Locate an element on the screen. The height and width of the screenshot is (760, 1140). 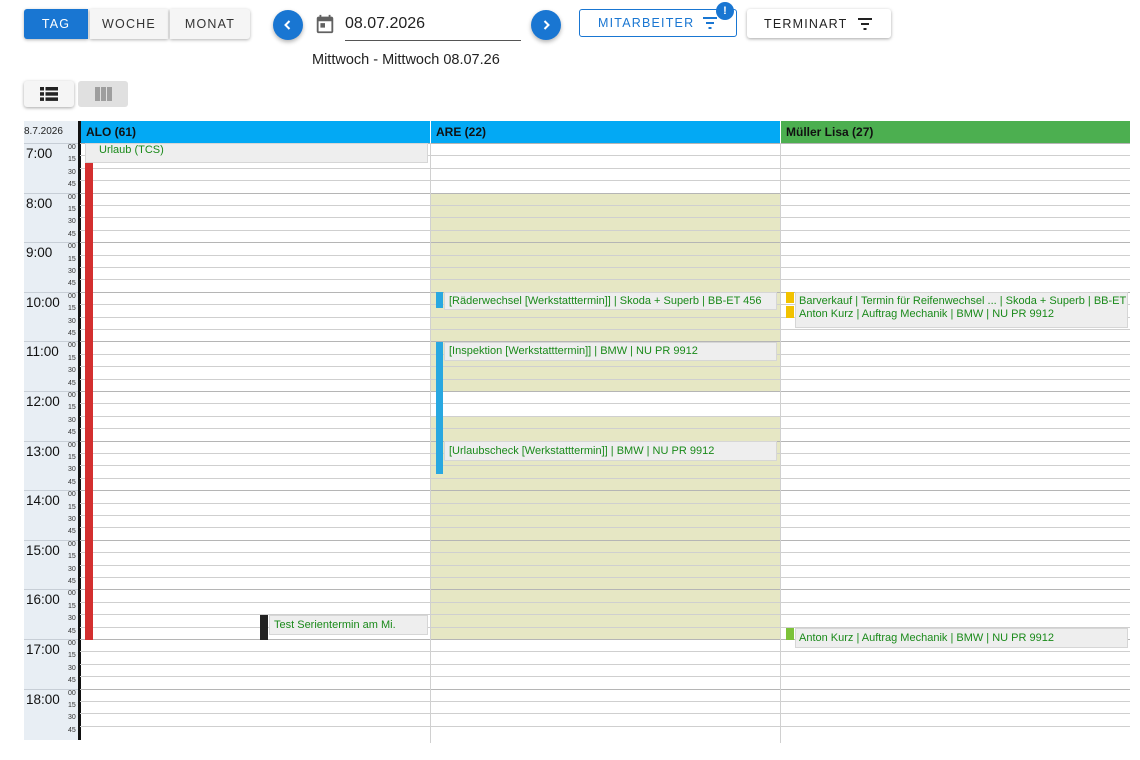
column-header-are: ARE (22) is located at coordinates (605, 132).